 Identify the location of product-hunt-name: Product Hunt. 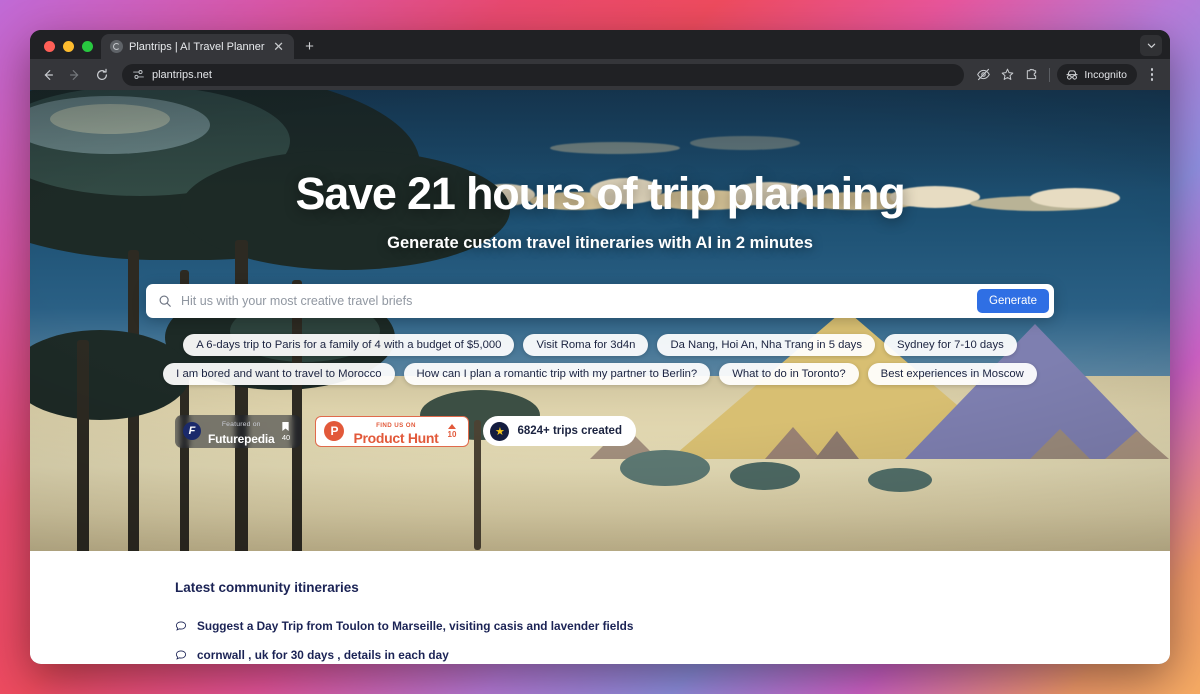
(396, 438).